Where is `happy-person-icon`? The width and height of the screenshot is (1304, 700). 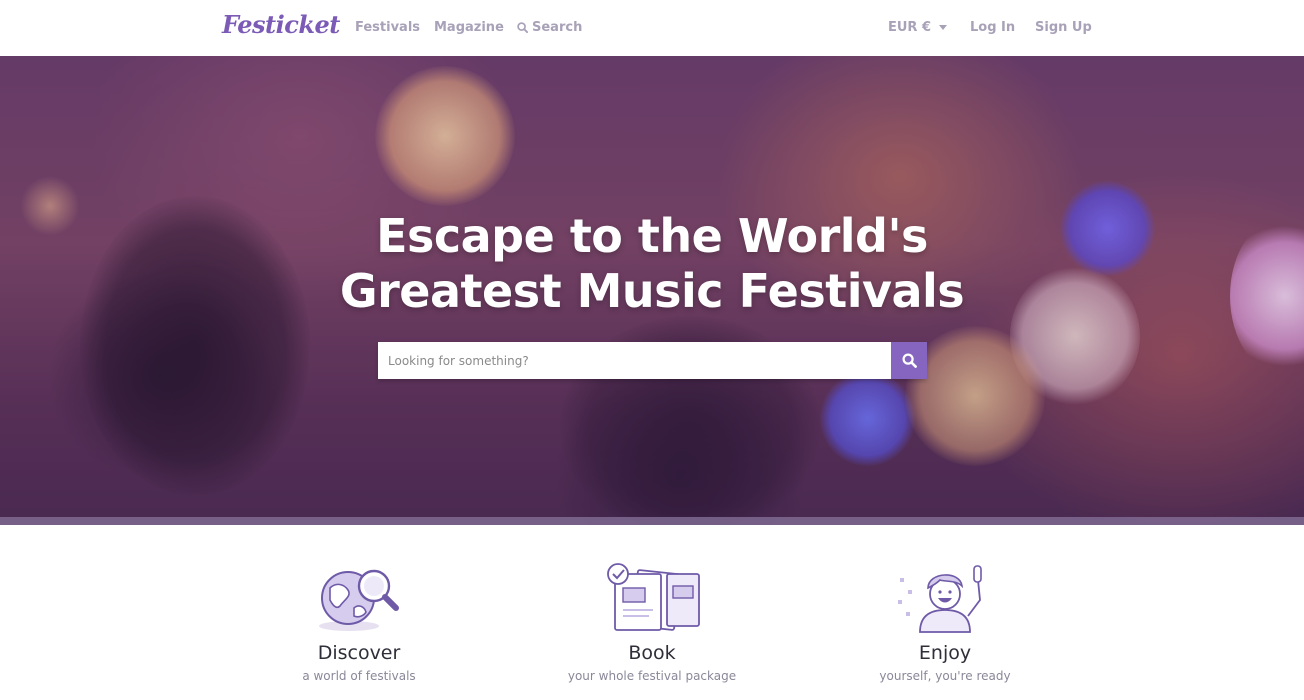 happy-person-icon is located at coordinates (940, 599).